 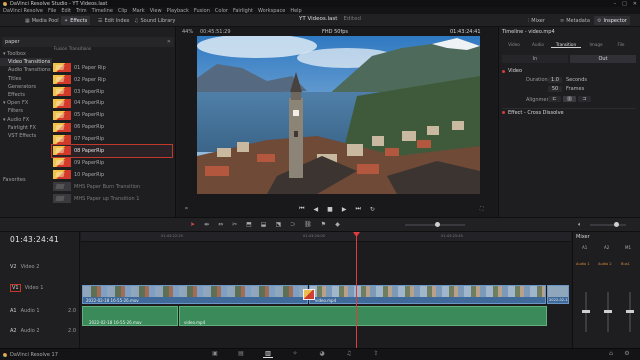 I want to click on marker-icon: ◆, so click(x=337, y=224).